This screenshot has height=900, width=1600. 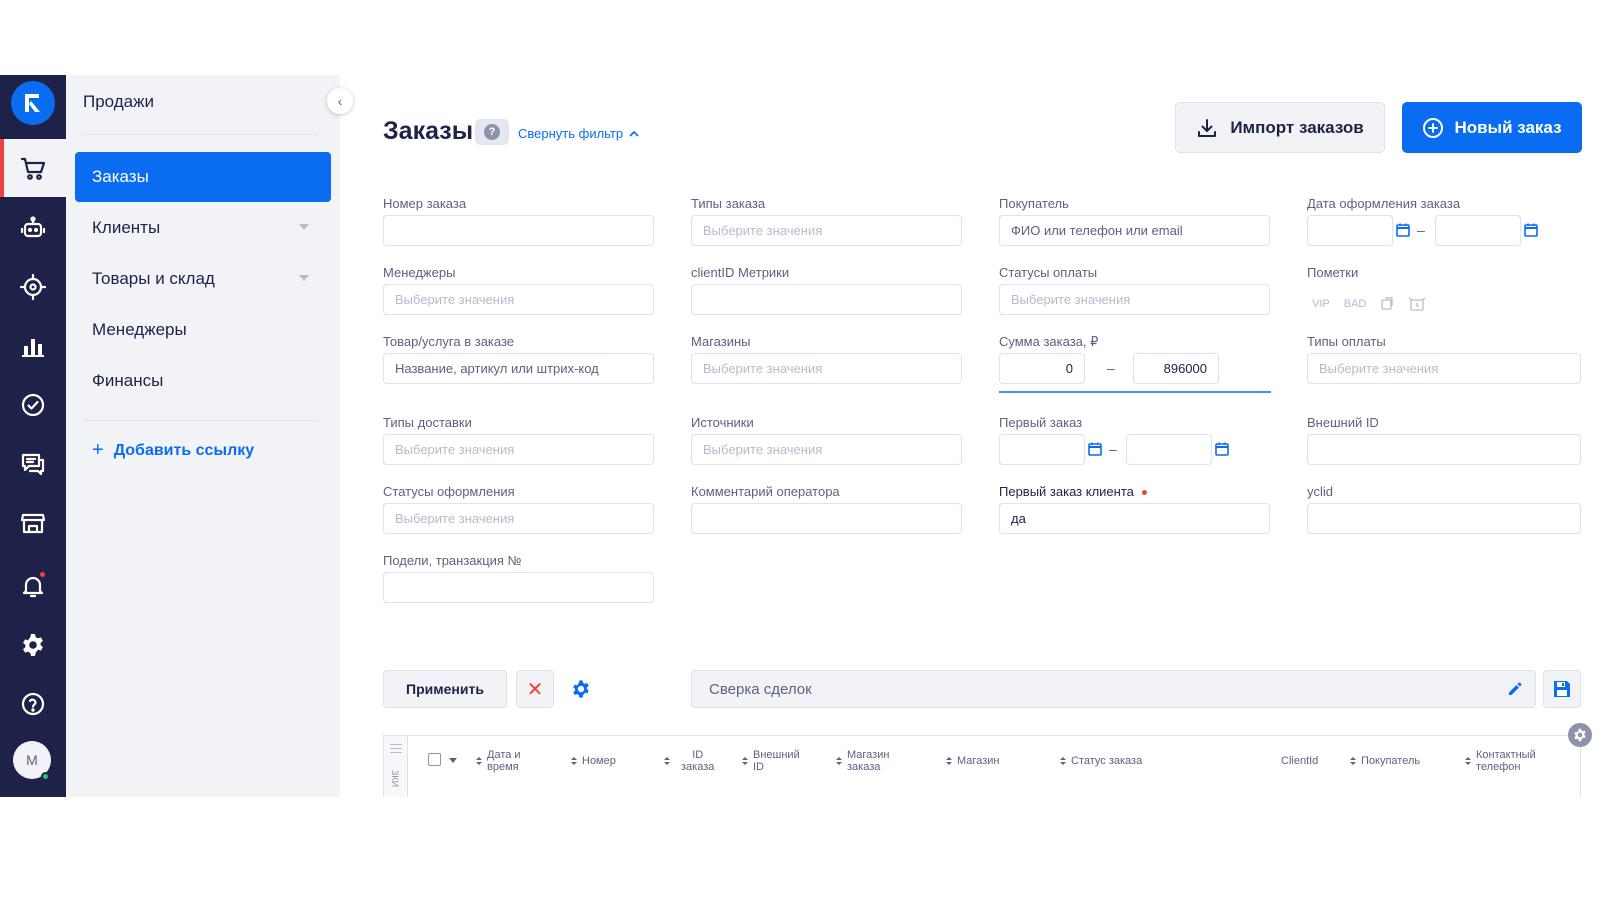 I want to click on sources-select: Выберите значения, so click(x=826, y=449).